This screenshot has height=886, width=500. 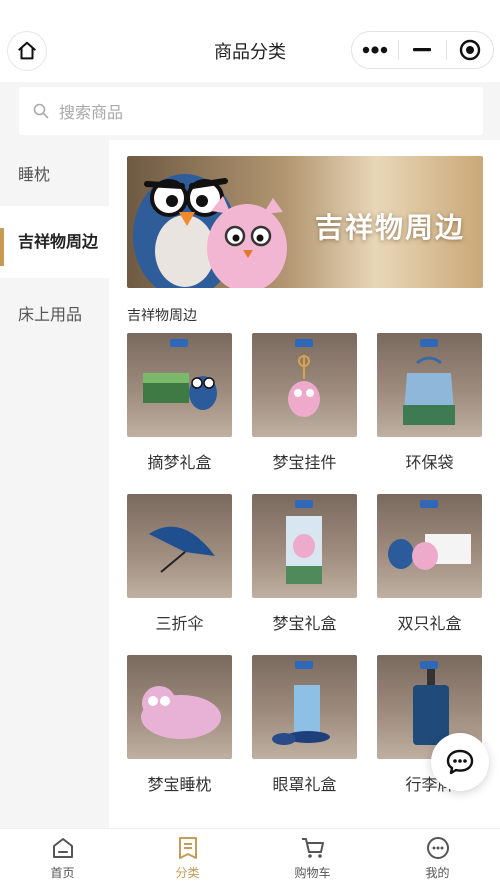 I want to click on more-button, so click(x=375, y=50).